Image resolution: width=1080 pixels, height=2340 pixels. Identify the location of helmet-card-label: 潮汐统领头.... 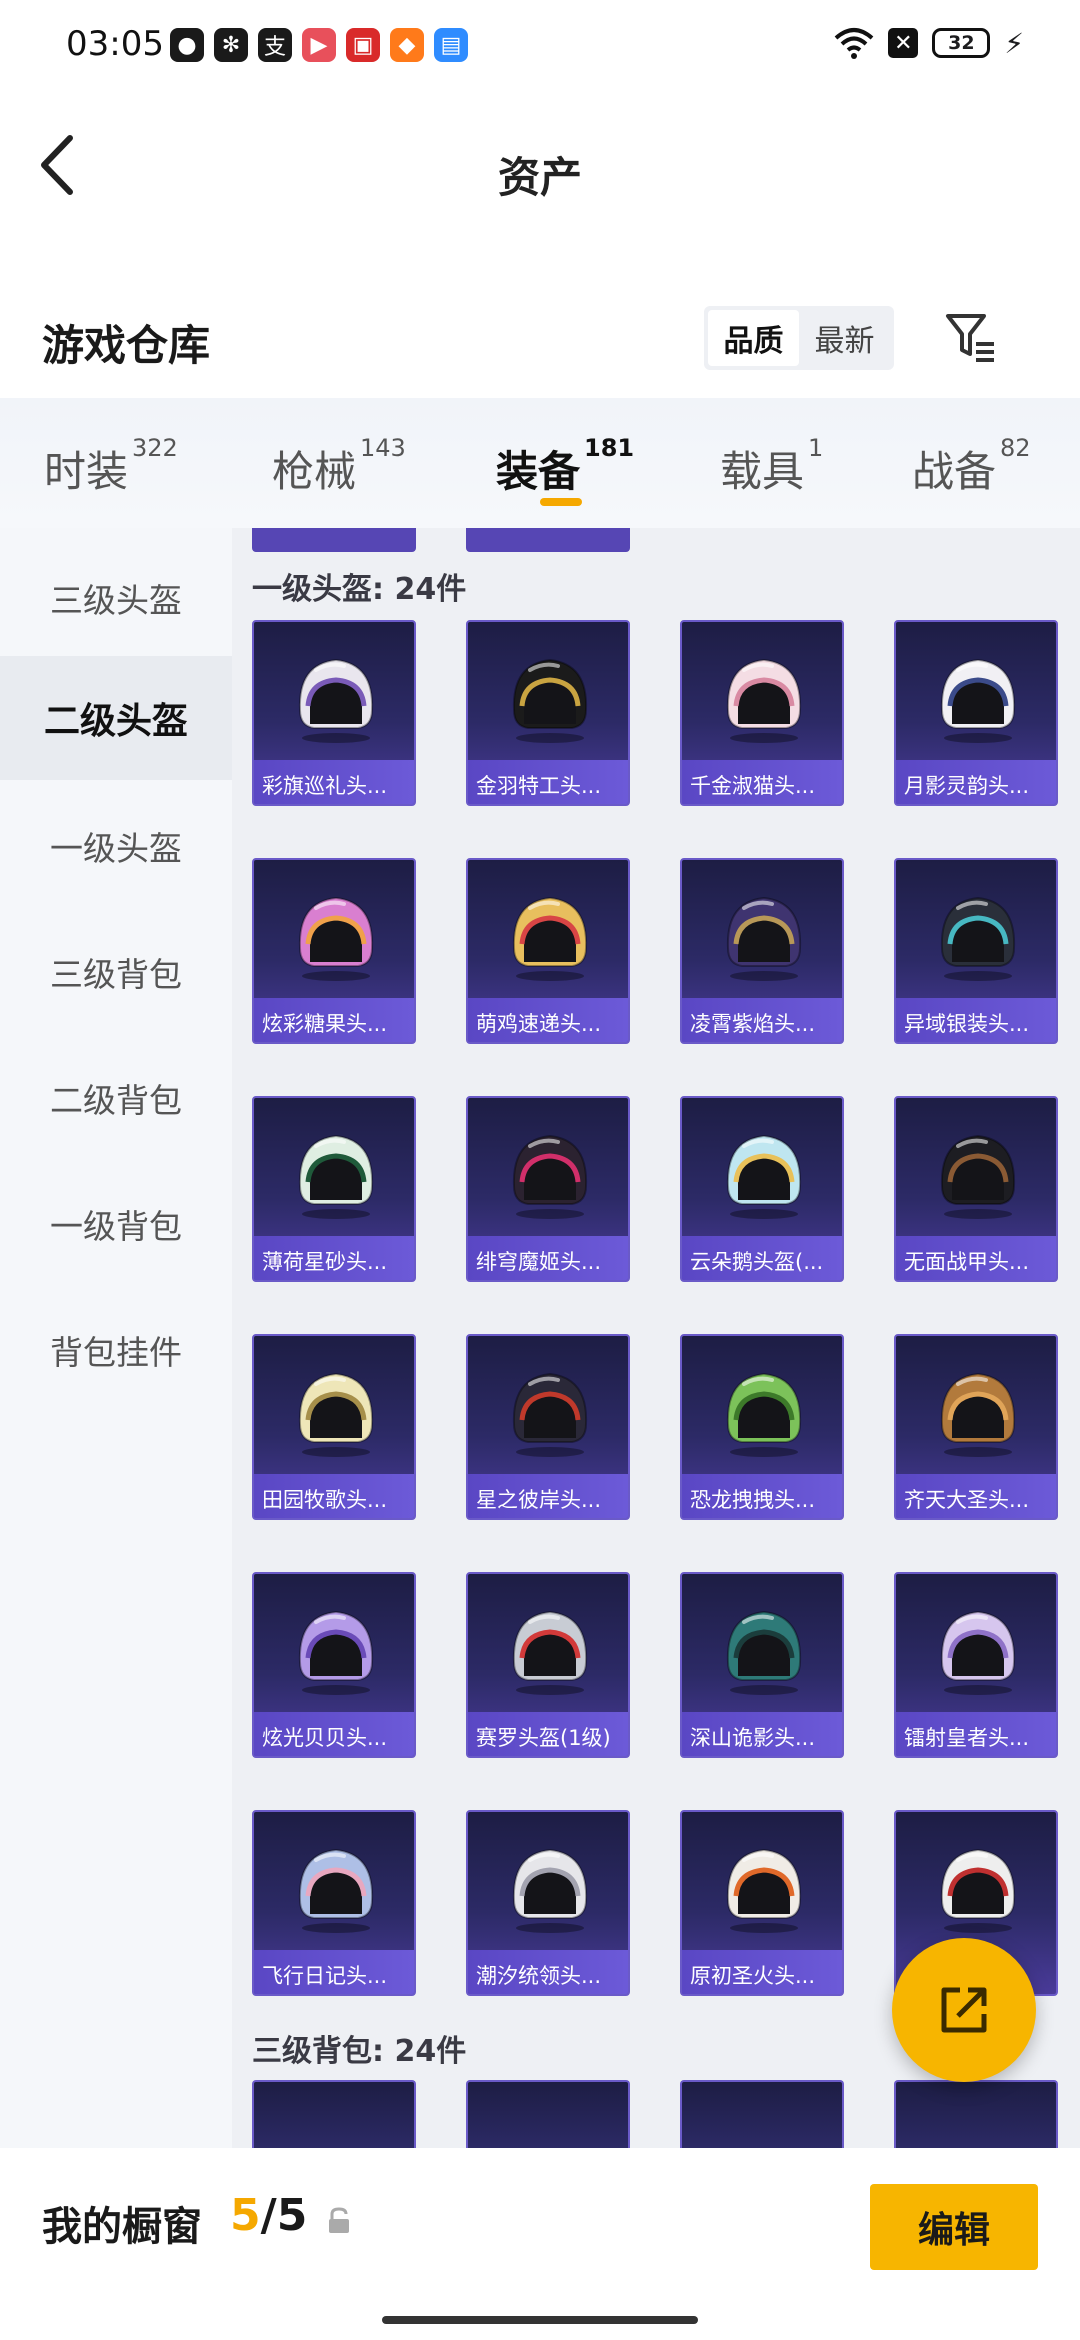
(548, 1972).